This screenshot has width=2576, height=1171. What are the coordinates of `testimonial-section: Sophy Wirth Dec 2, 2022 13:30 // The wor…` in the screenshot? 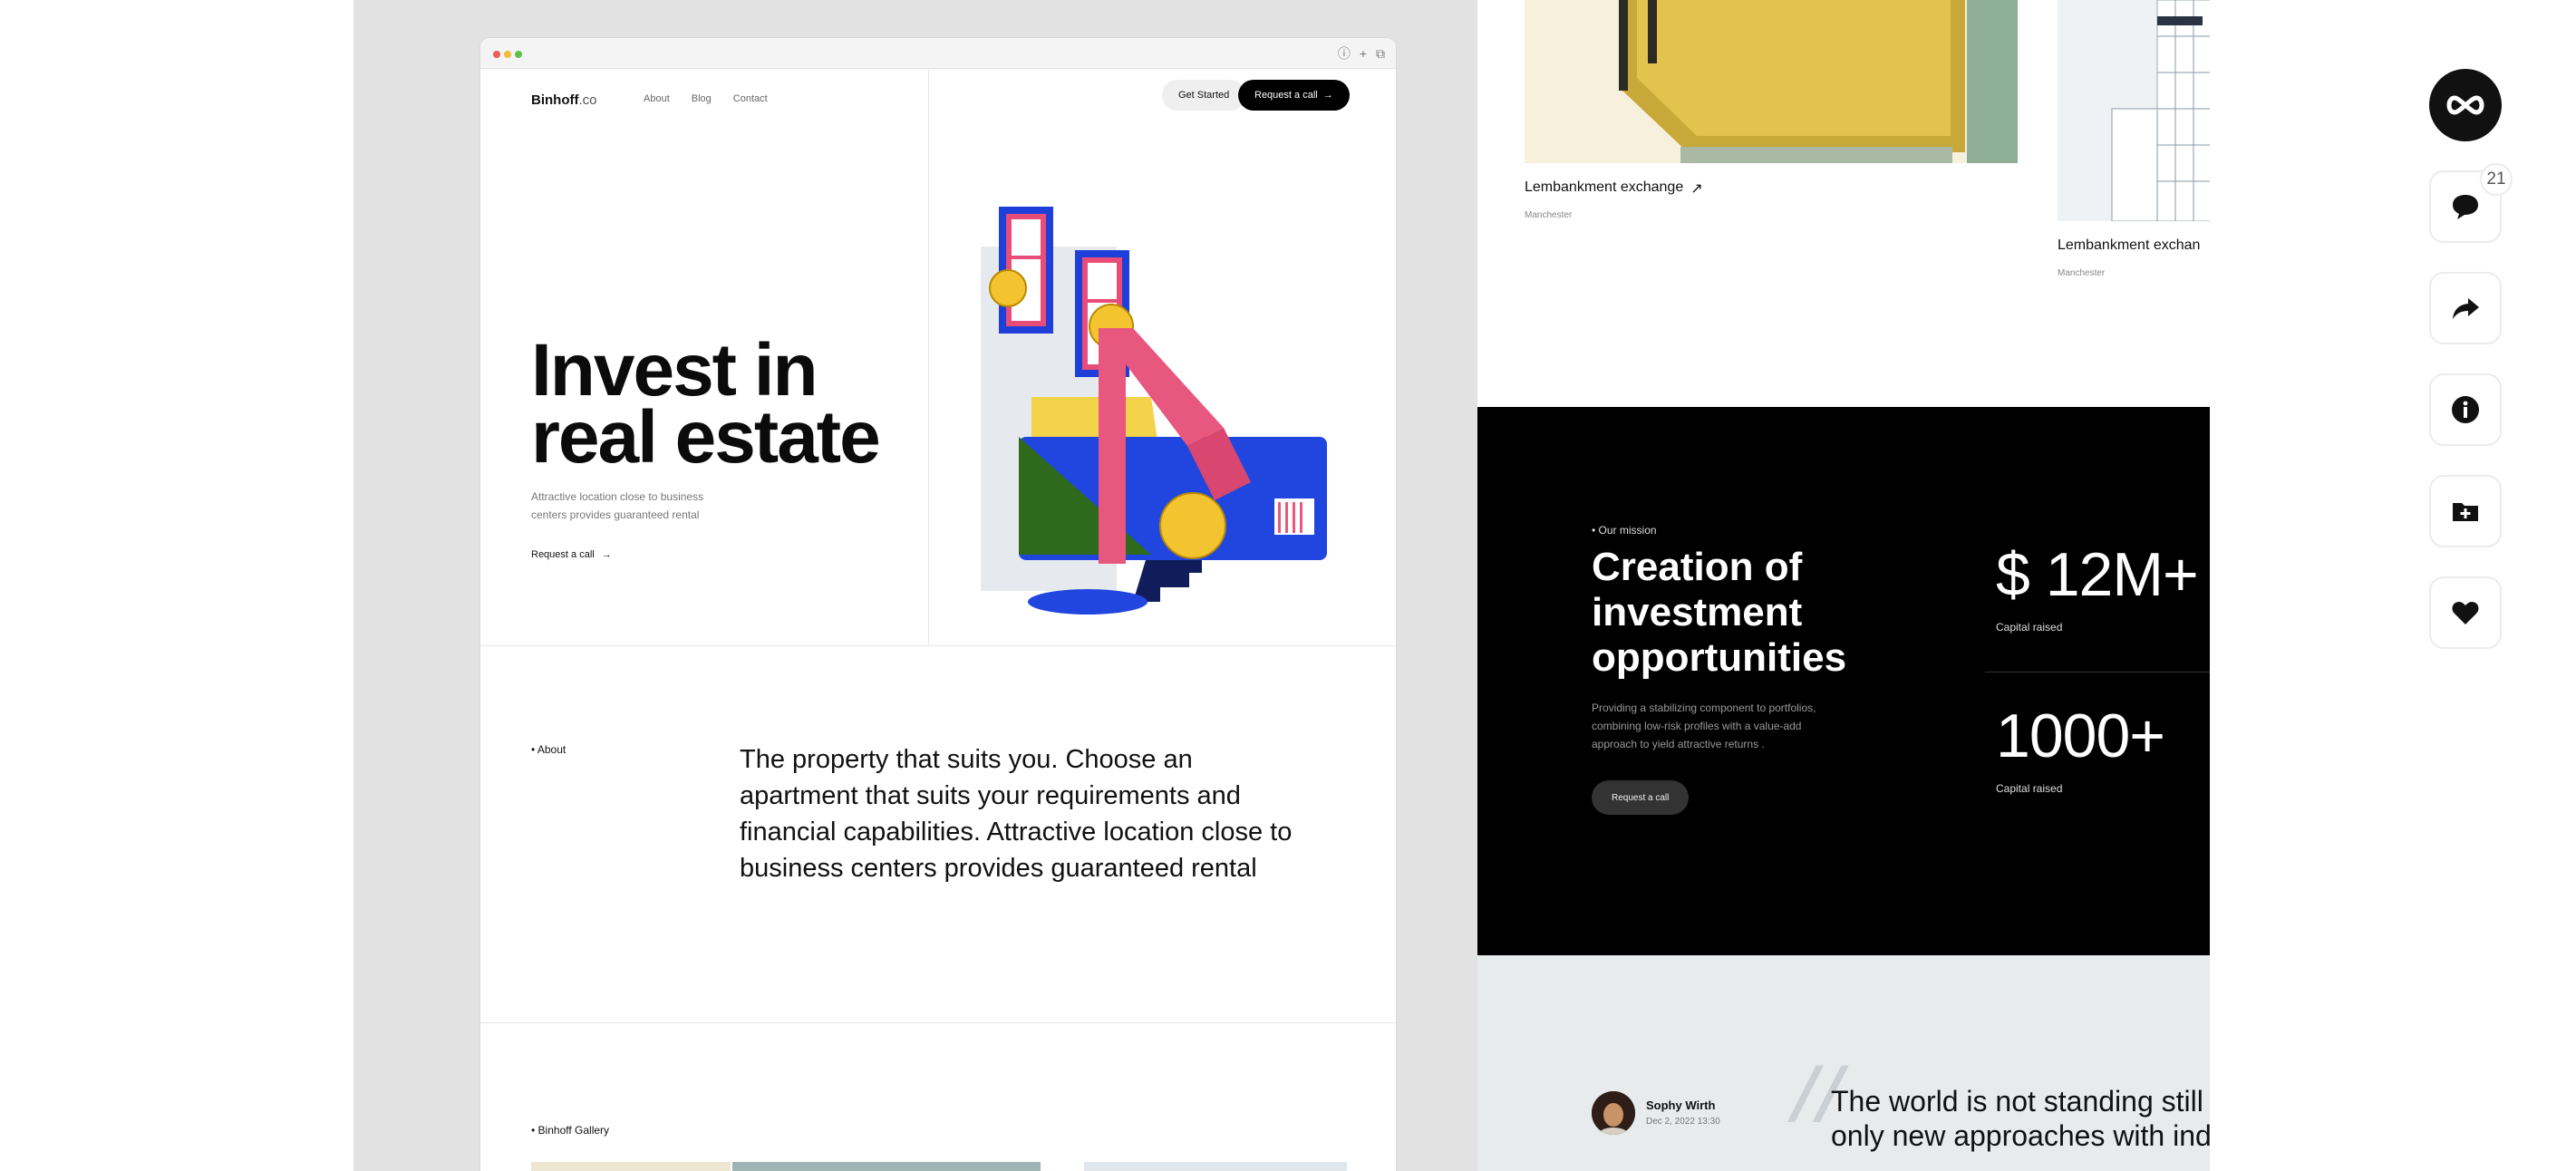 It's located at (1843, 1063).